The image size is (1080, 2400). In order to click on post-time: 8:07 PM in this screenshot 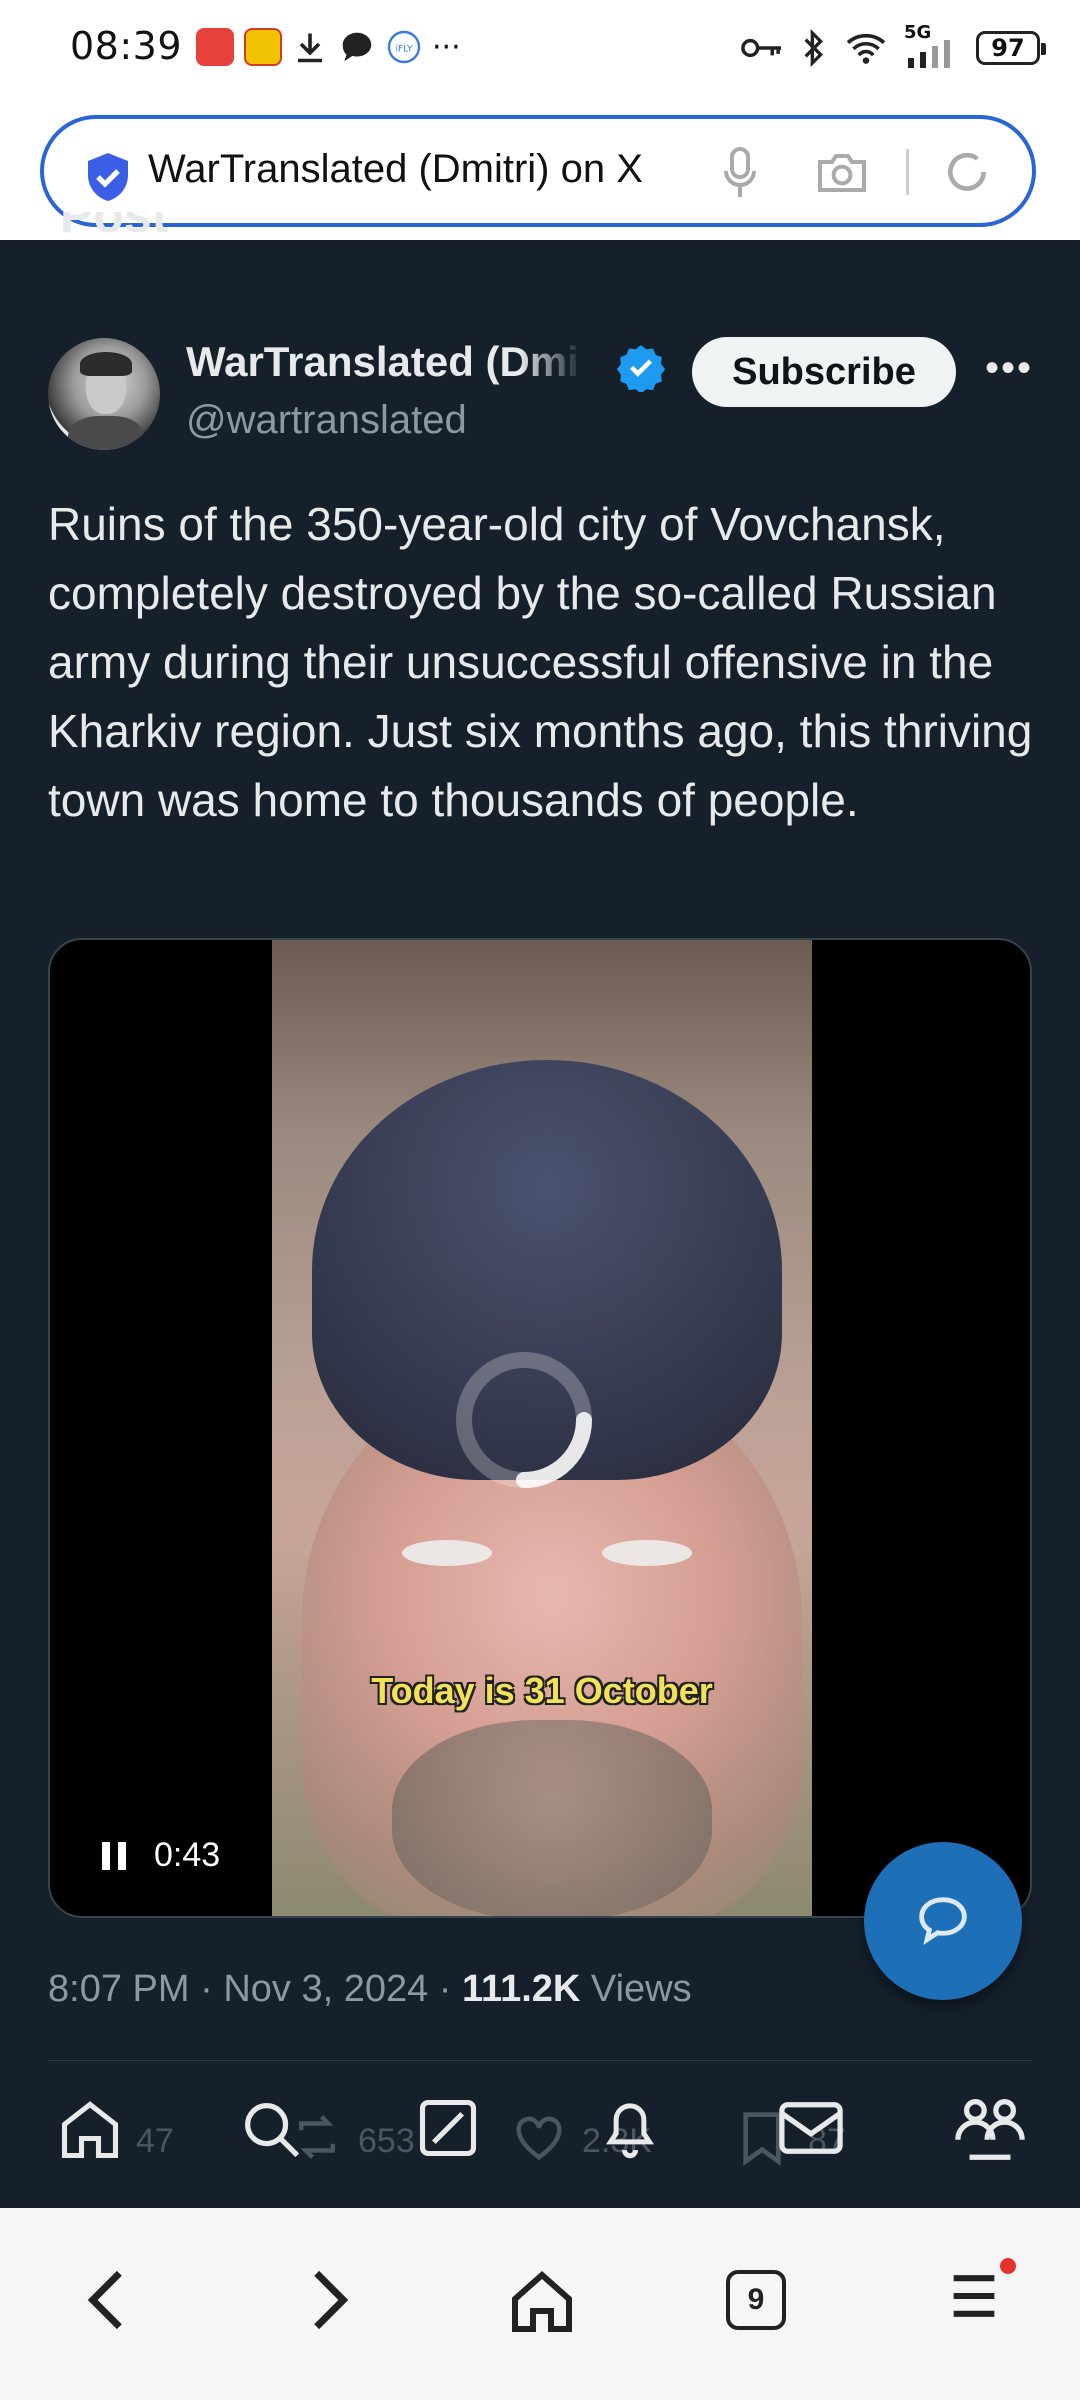, I will do `click(119, 1989)`.